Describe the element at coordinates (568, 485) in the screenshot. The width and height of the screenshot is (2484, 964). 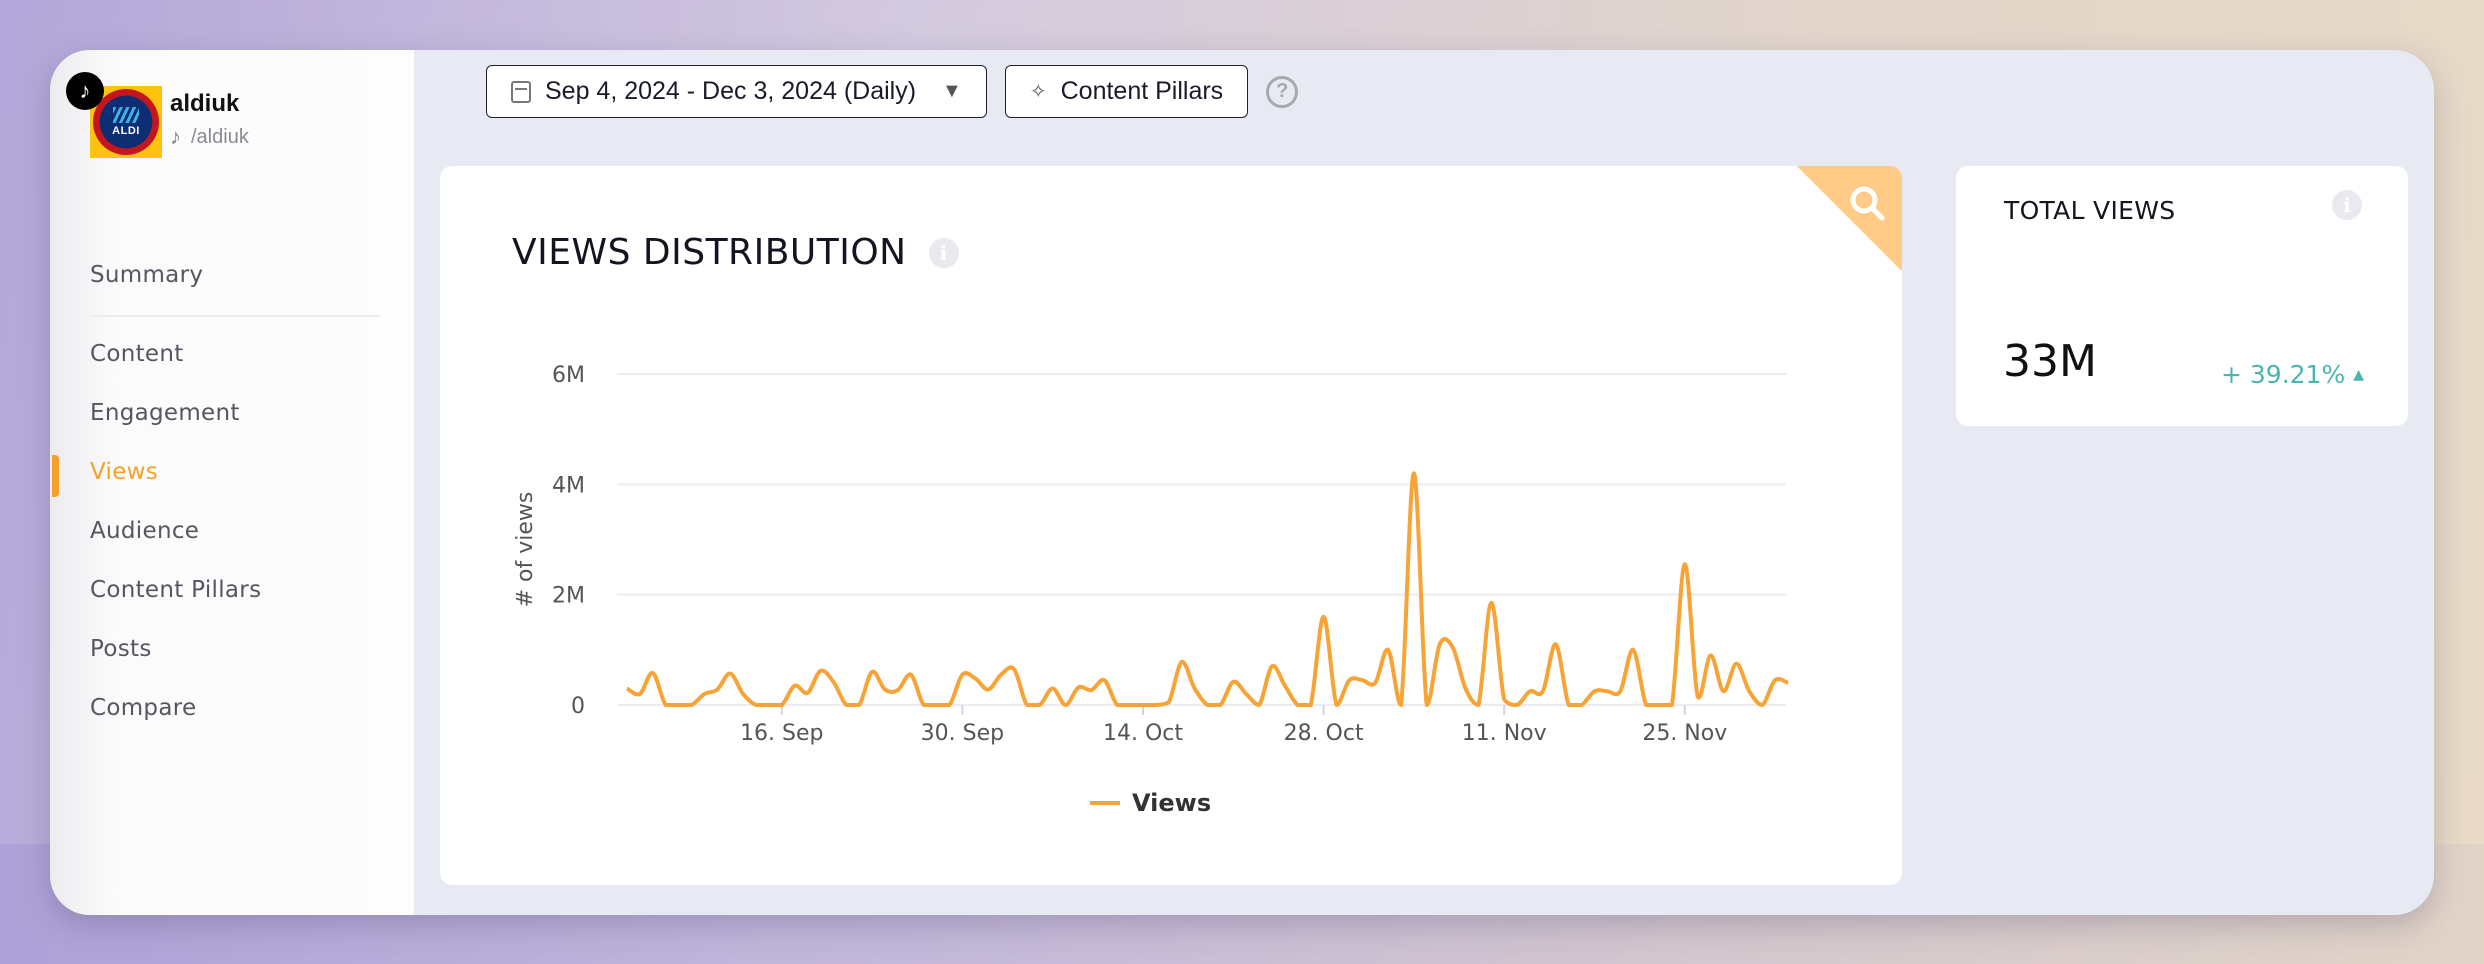
I see `y-tick-label: 4M` at that location.